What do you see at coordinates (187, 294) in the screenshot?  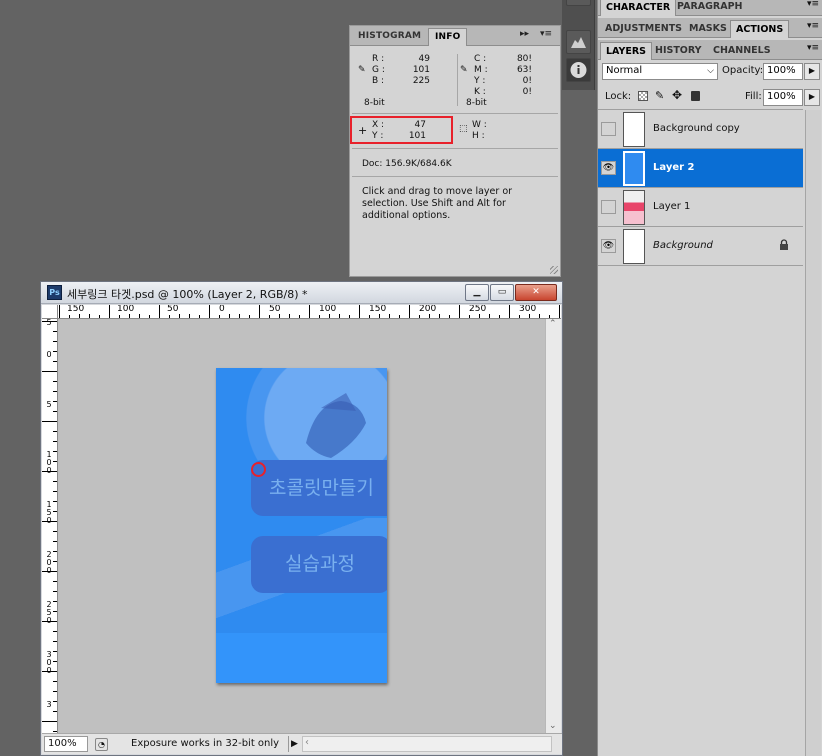 I see `document-title: 세부링크 타겟.psd @ 100% (Layer 2, RGB/8) *` at bounding box center [187, 294].